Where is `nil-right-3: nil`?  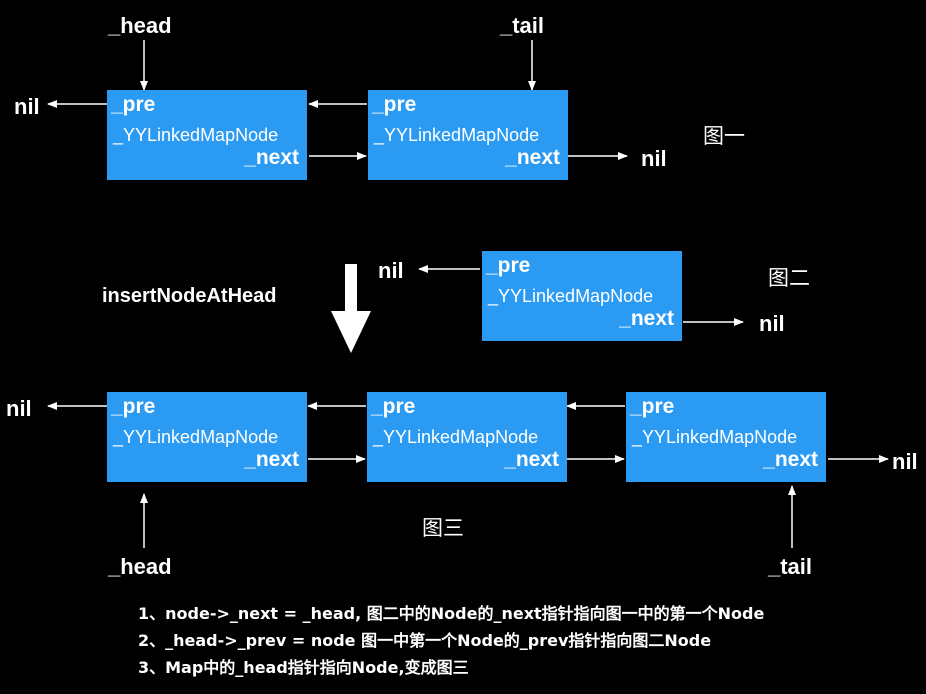
nil-right-3: nil is located at coordinates (905, 461).